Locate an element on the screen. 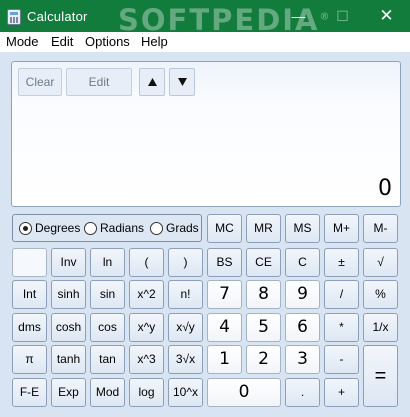 The image size is (410, 417). title-bar: Calculator SOFTPEDIA® — ☐ ✕ is located at coordinates (205, 18).